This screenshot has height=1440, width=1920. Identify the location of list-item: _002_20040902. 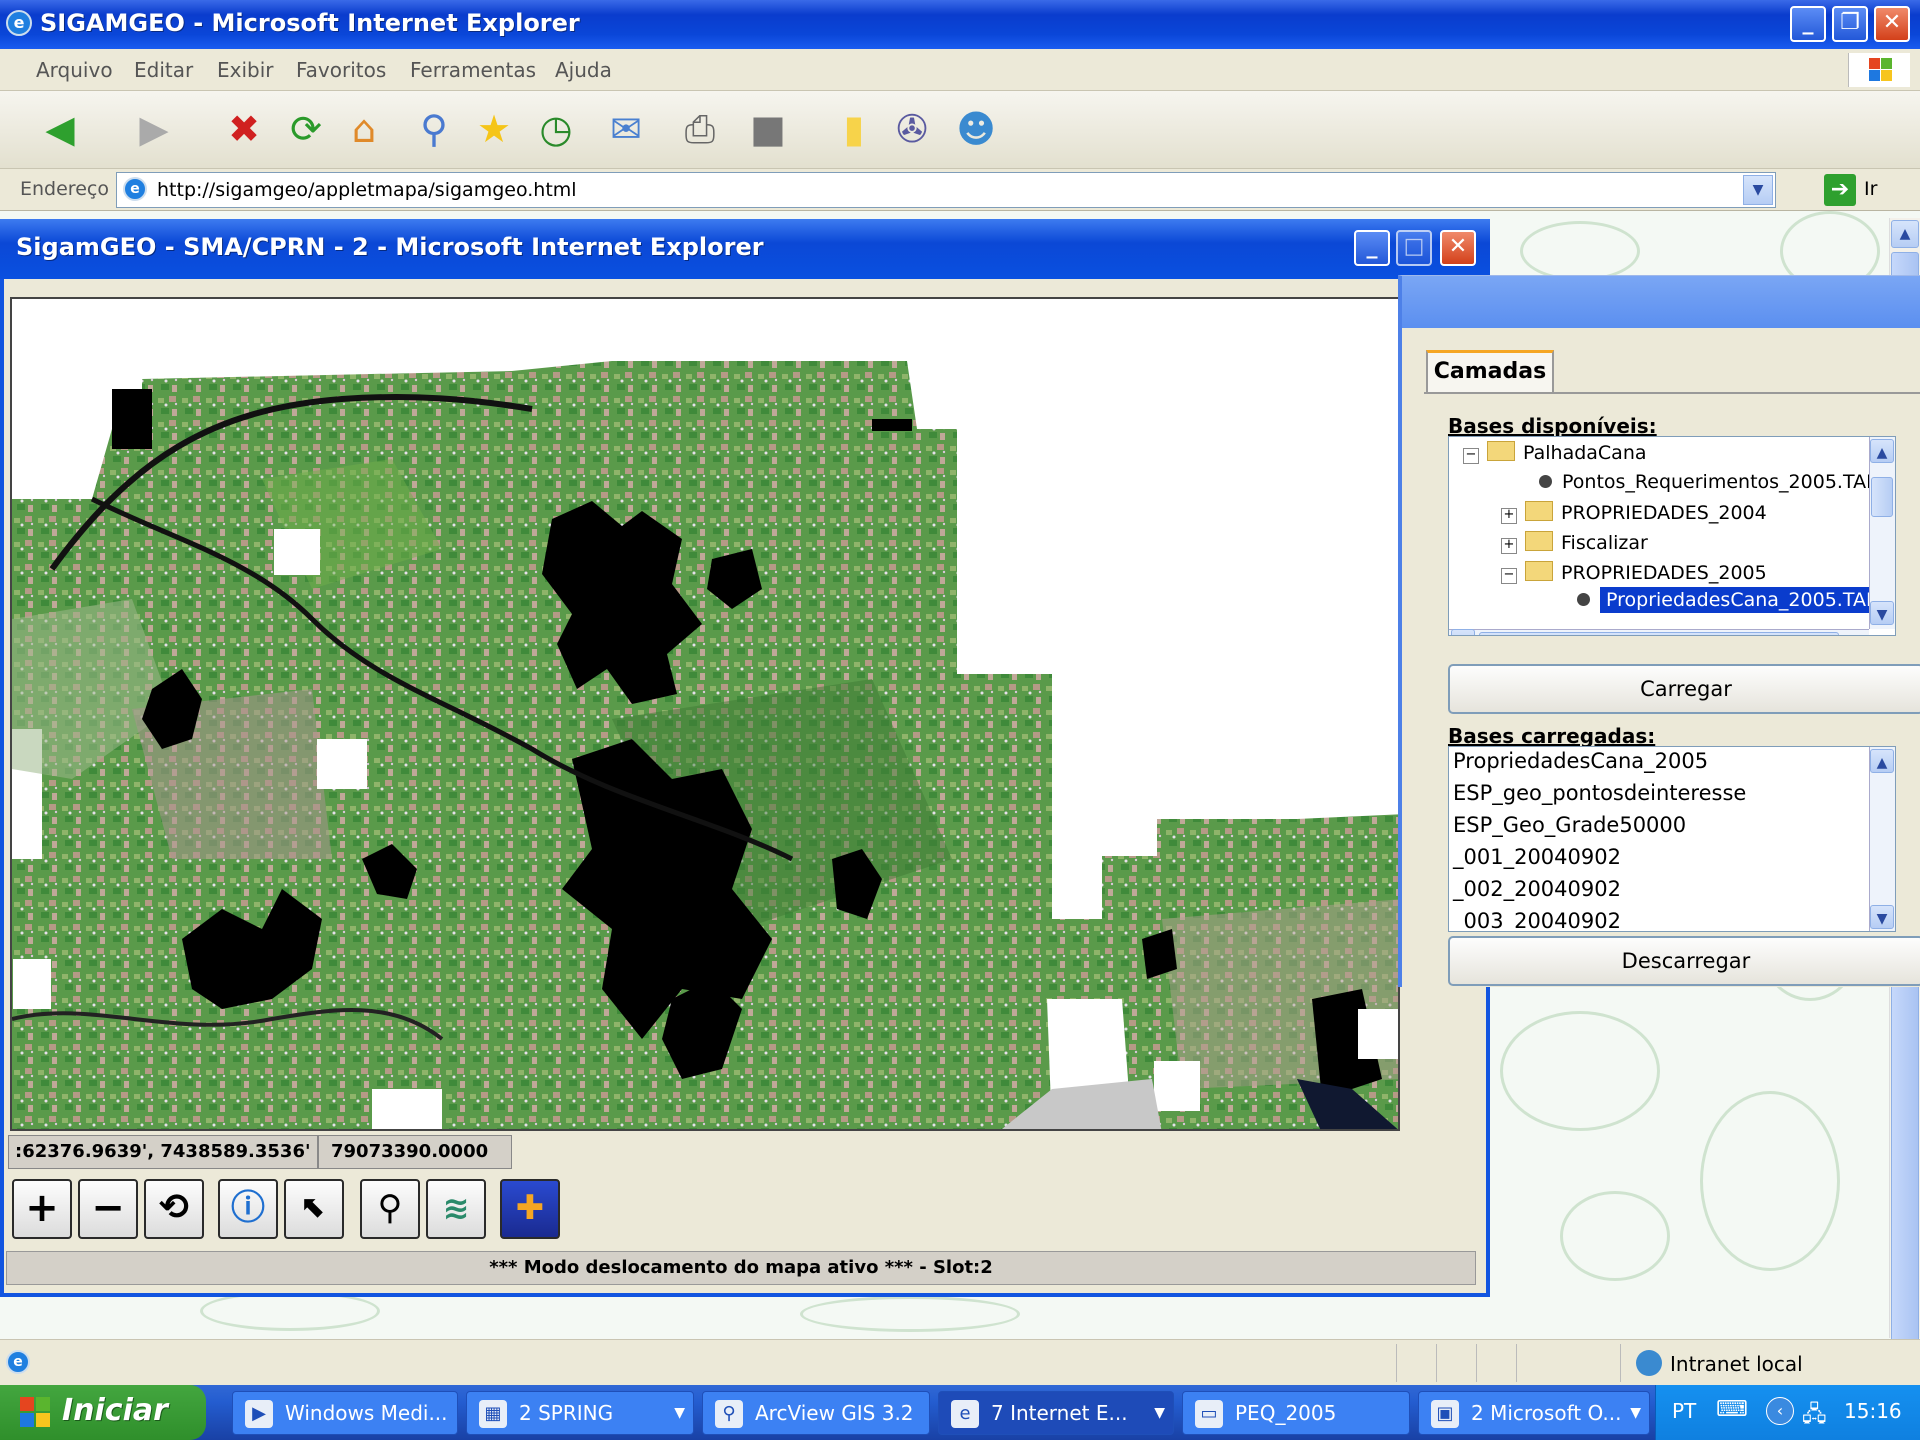
(1537, 889).